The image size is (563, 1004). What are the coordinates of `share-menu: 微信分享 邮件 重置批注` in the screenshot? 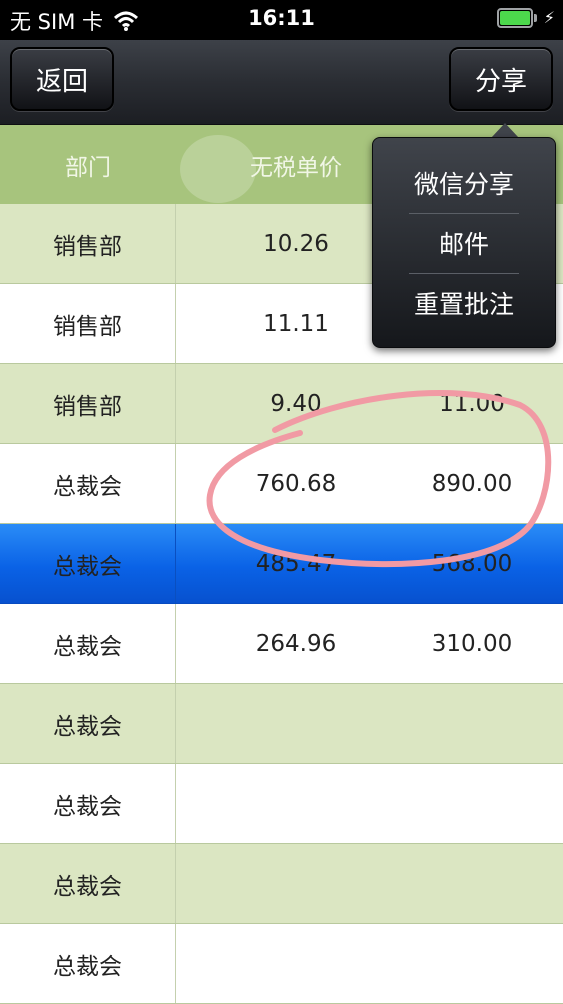 It's located at (464, 242).